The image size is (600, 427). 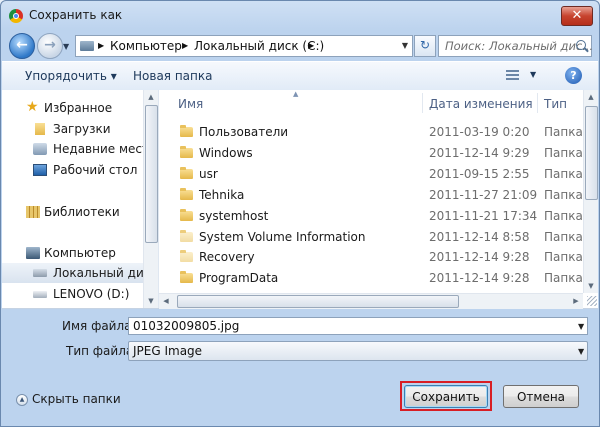 What do you see at coordinates (72, 108) in the screenshot?
I see `sidebar-item-favorites: ★ Избранное` at bounding box center [72, 108].